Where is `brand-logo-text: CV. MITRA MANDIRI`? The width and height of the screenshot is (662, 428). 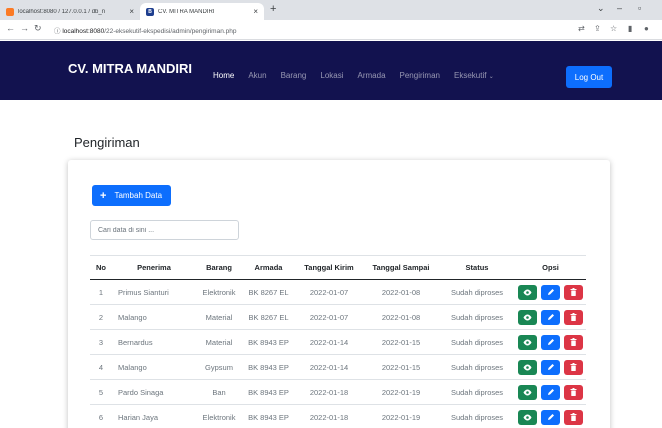 brand-logo-text: CV. MITRA MANDIRI is located at coordinates (130, 68).